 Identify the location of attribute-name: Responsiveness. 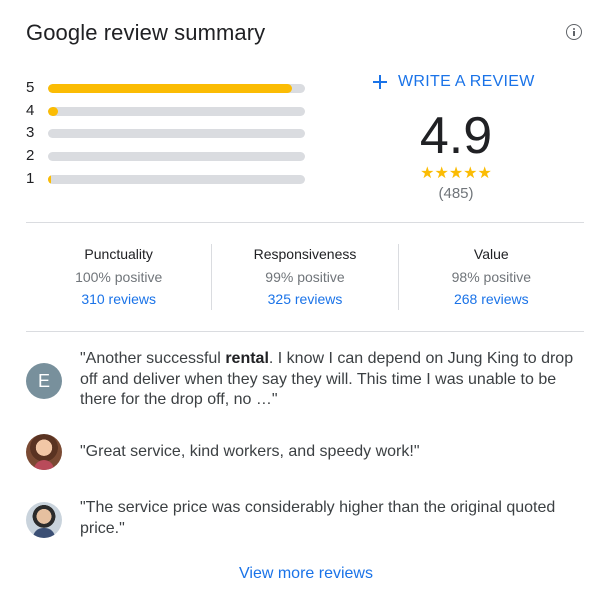
(305, 254).